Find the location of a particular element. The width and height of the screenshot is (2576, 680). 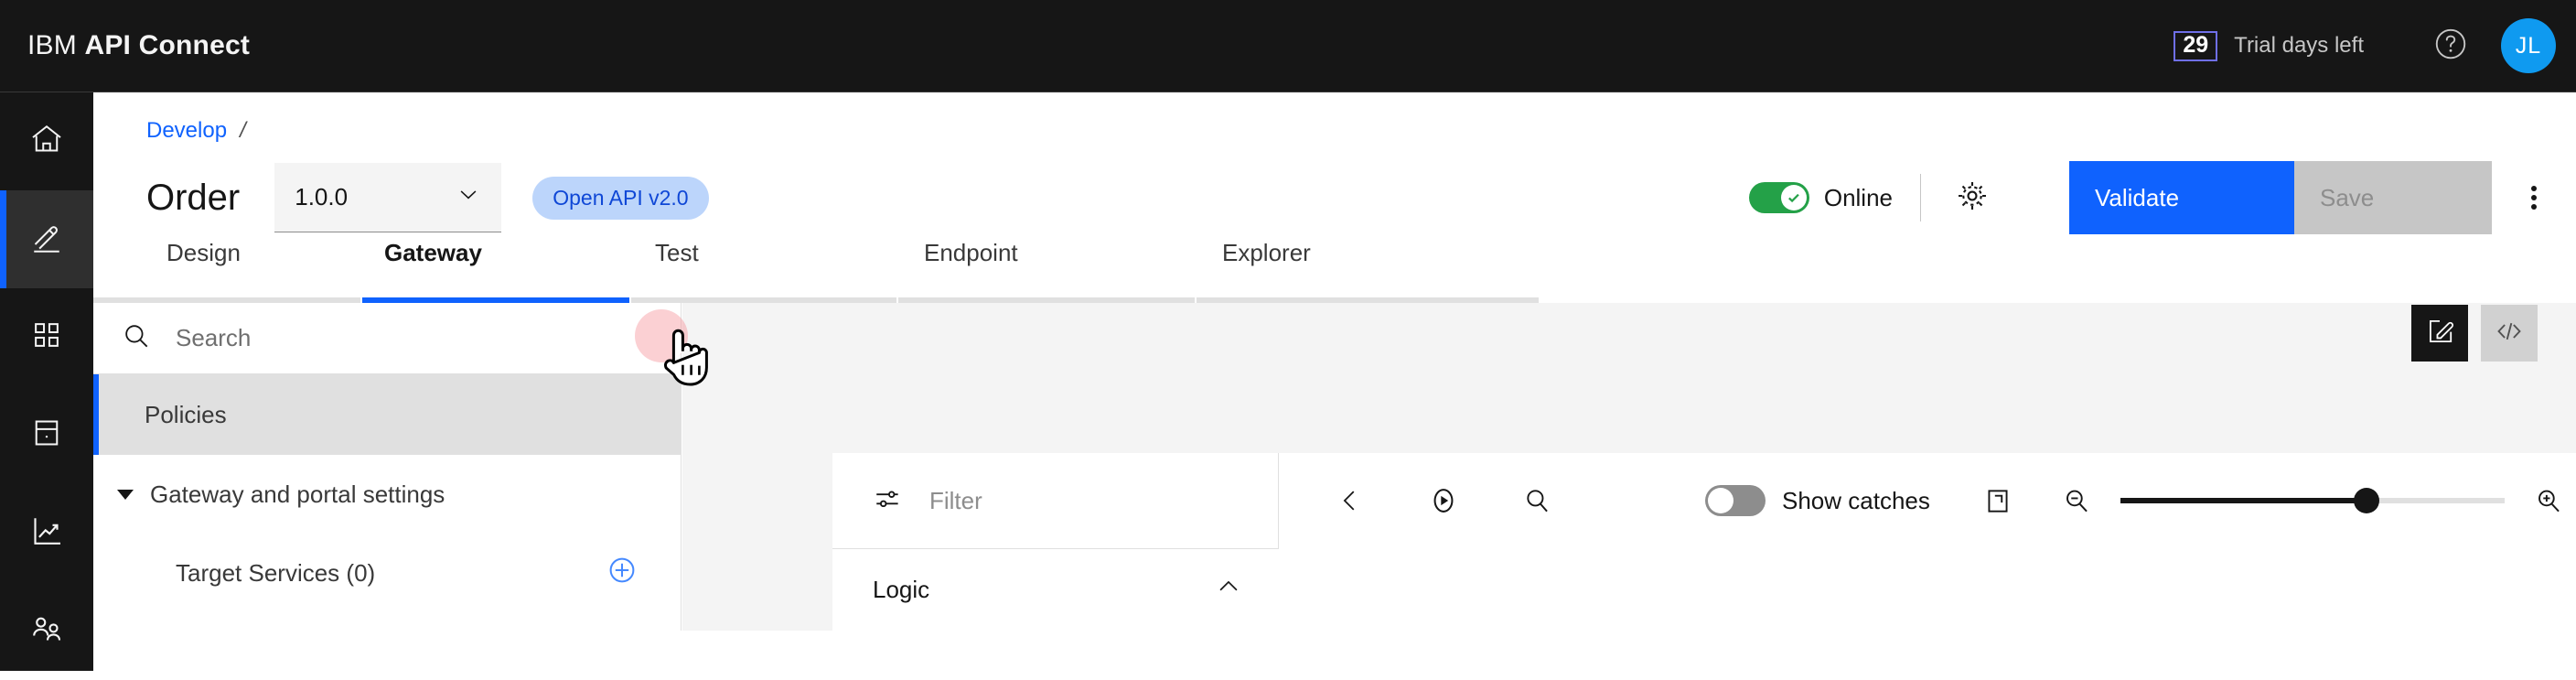

tab-bar: Design Gateway Test Endpoint Explorer is located at coordinates (1335, 268).